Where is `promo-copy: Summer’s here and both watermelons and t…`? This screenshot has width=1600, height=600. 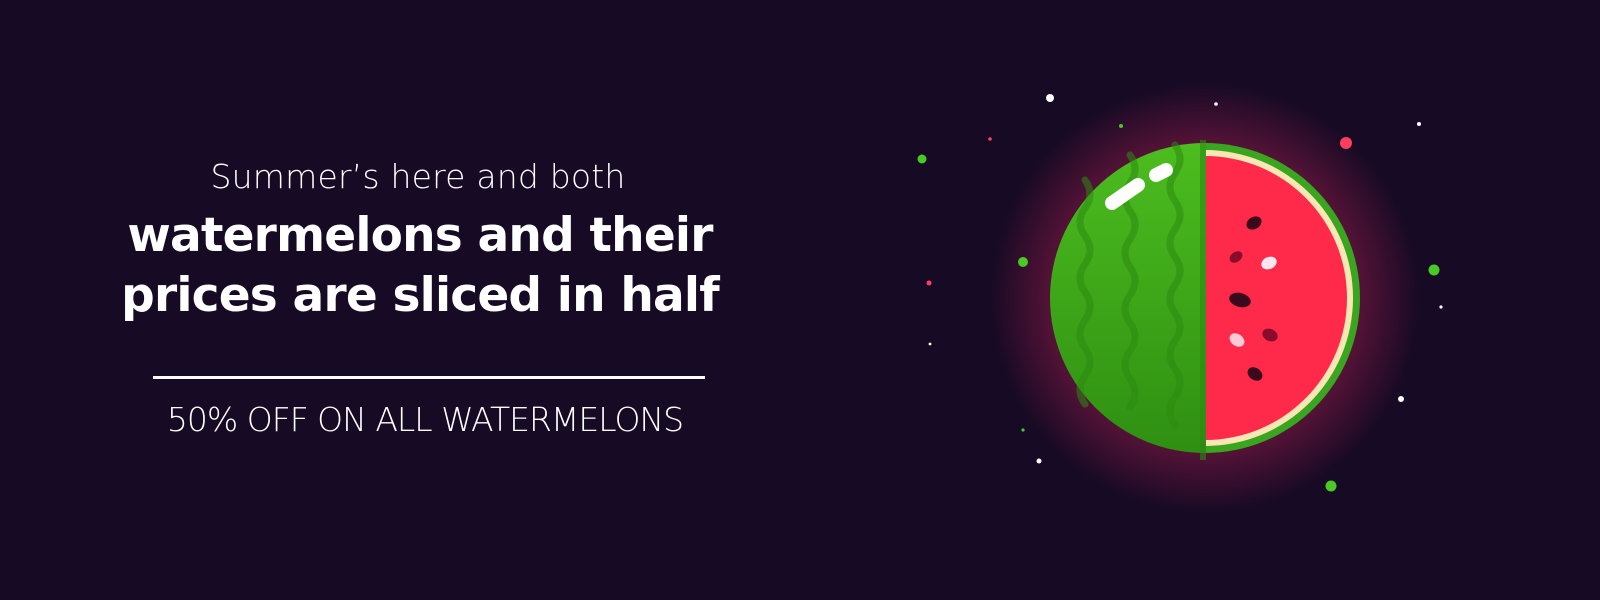
promo-copy: Summer’s here and both watermelons and t… is located at coordinates (420, 239).